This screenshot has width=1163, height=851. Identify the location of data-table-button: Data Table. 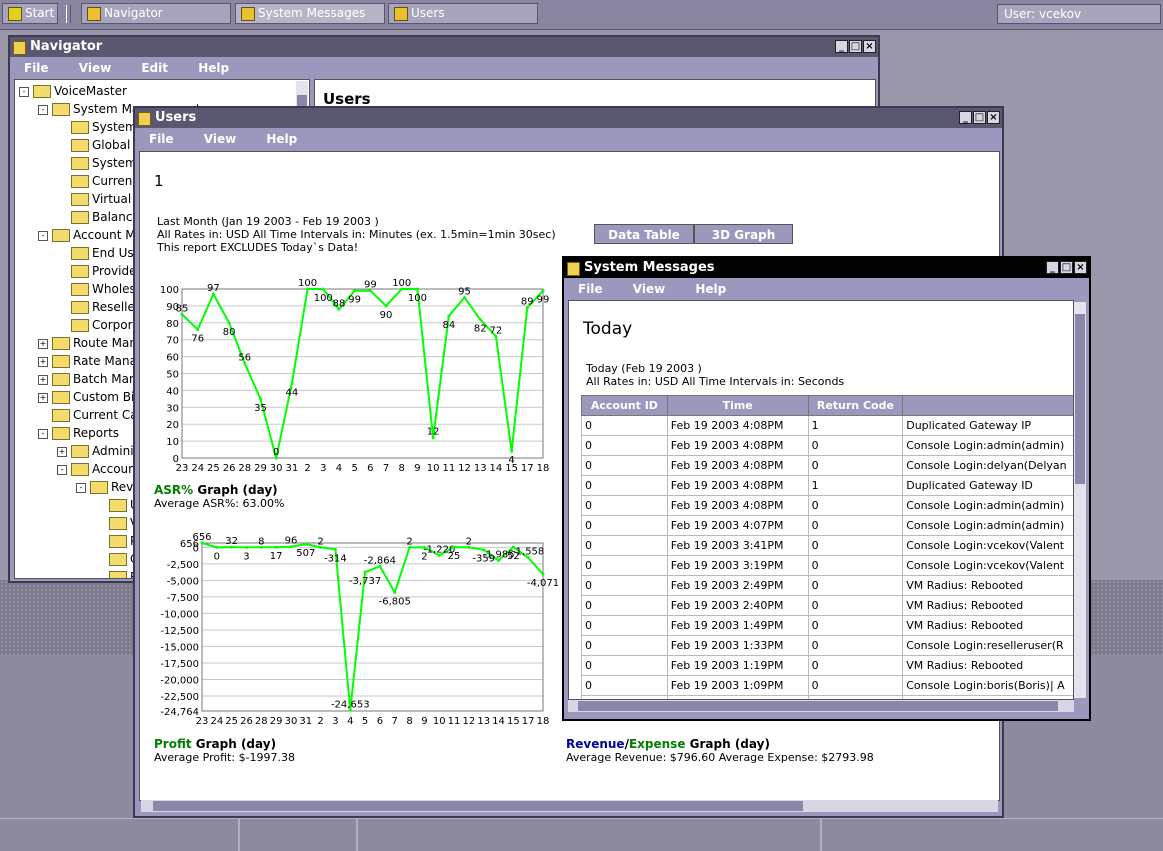
(644, 234).